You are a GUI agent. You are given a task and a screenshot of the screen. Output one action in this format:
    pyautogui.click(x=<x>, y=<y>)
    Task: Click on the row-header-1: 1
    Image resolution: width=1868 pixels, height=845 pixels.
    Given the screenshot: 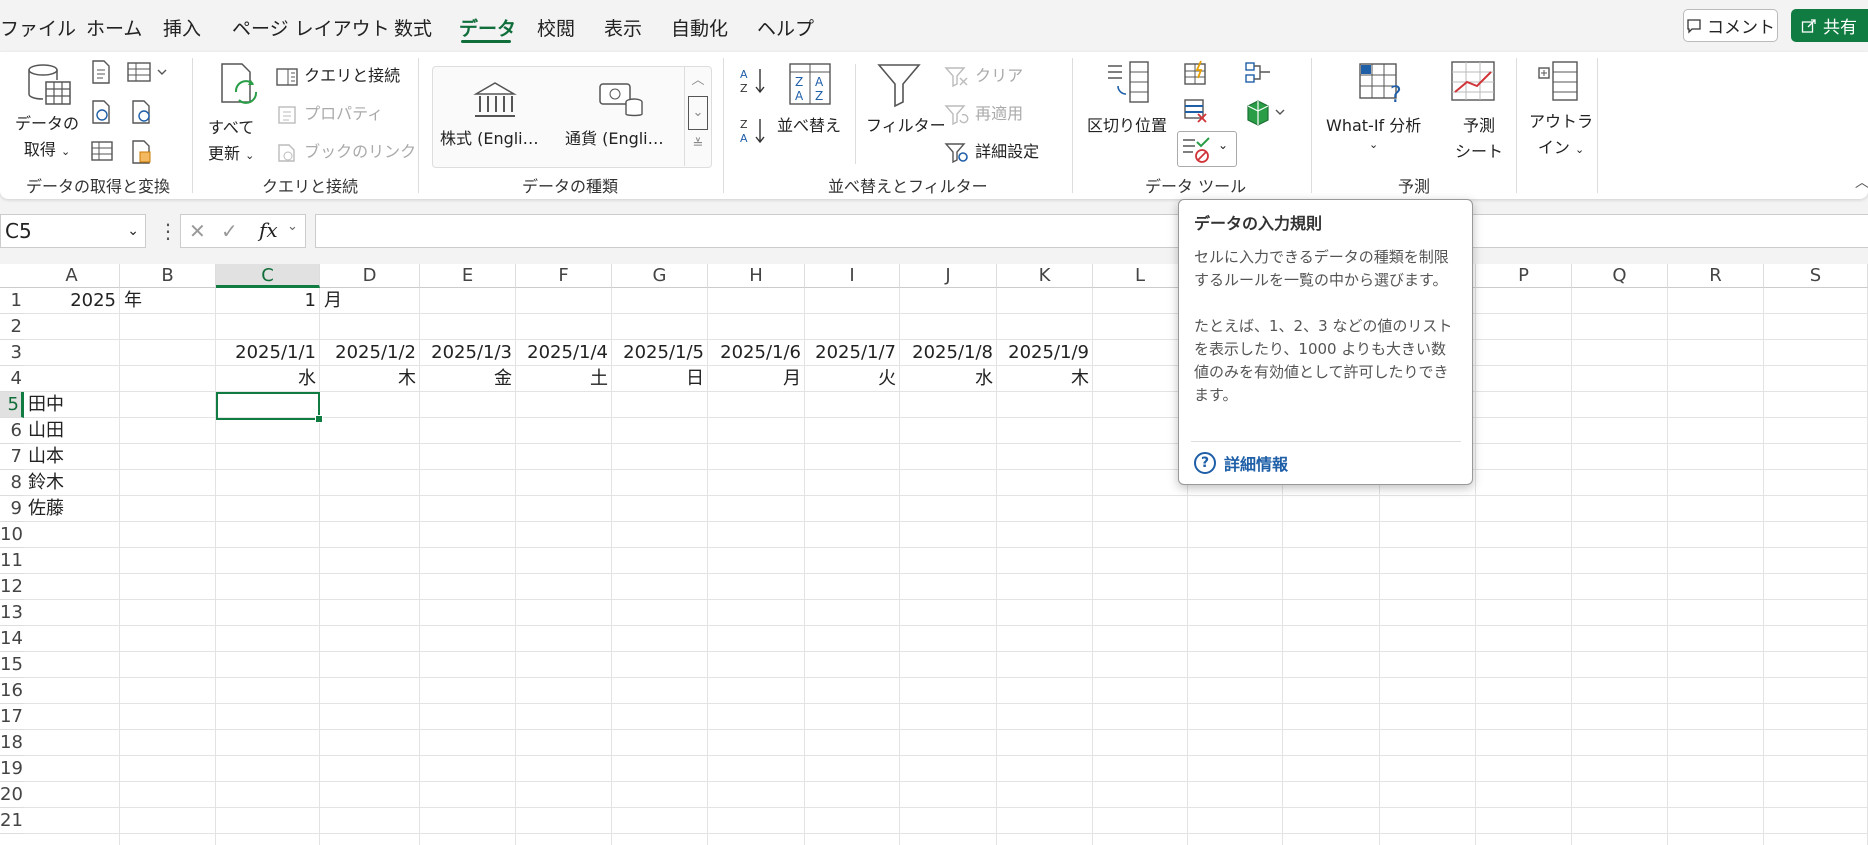 What is the action you would take?
    pyautogui.click(x=12, y=301)
    